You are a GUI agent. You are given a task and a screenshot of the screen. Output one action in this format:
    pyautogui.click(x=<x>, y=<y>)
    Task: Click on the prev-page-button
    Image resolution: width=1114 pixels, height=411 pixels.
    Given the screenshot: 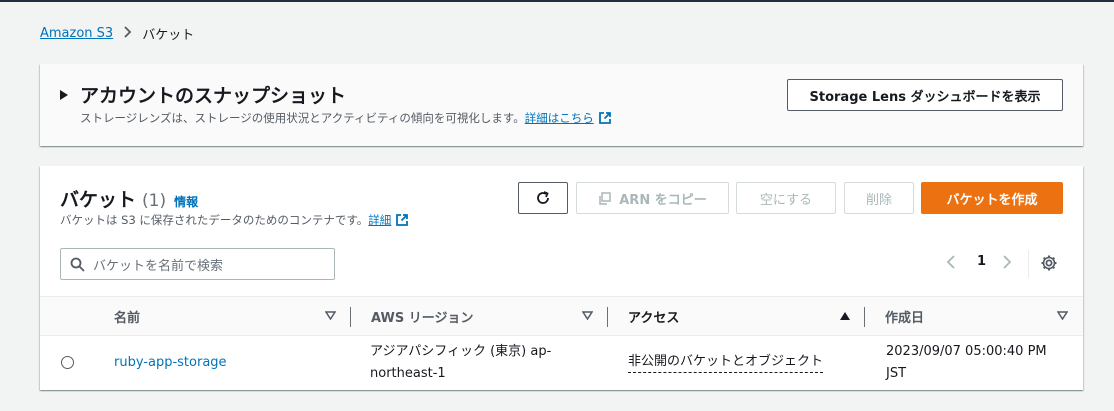 What is the action you would take?
    pyautogui.click(x=951, y=262)
    